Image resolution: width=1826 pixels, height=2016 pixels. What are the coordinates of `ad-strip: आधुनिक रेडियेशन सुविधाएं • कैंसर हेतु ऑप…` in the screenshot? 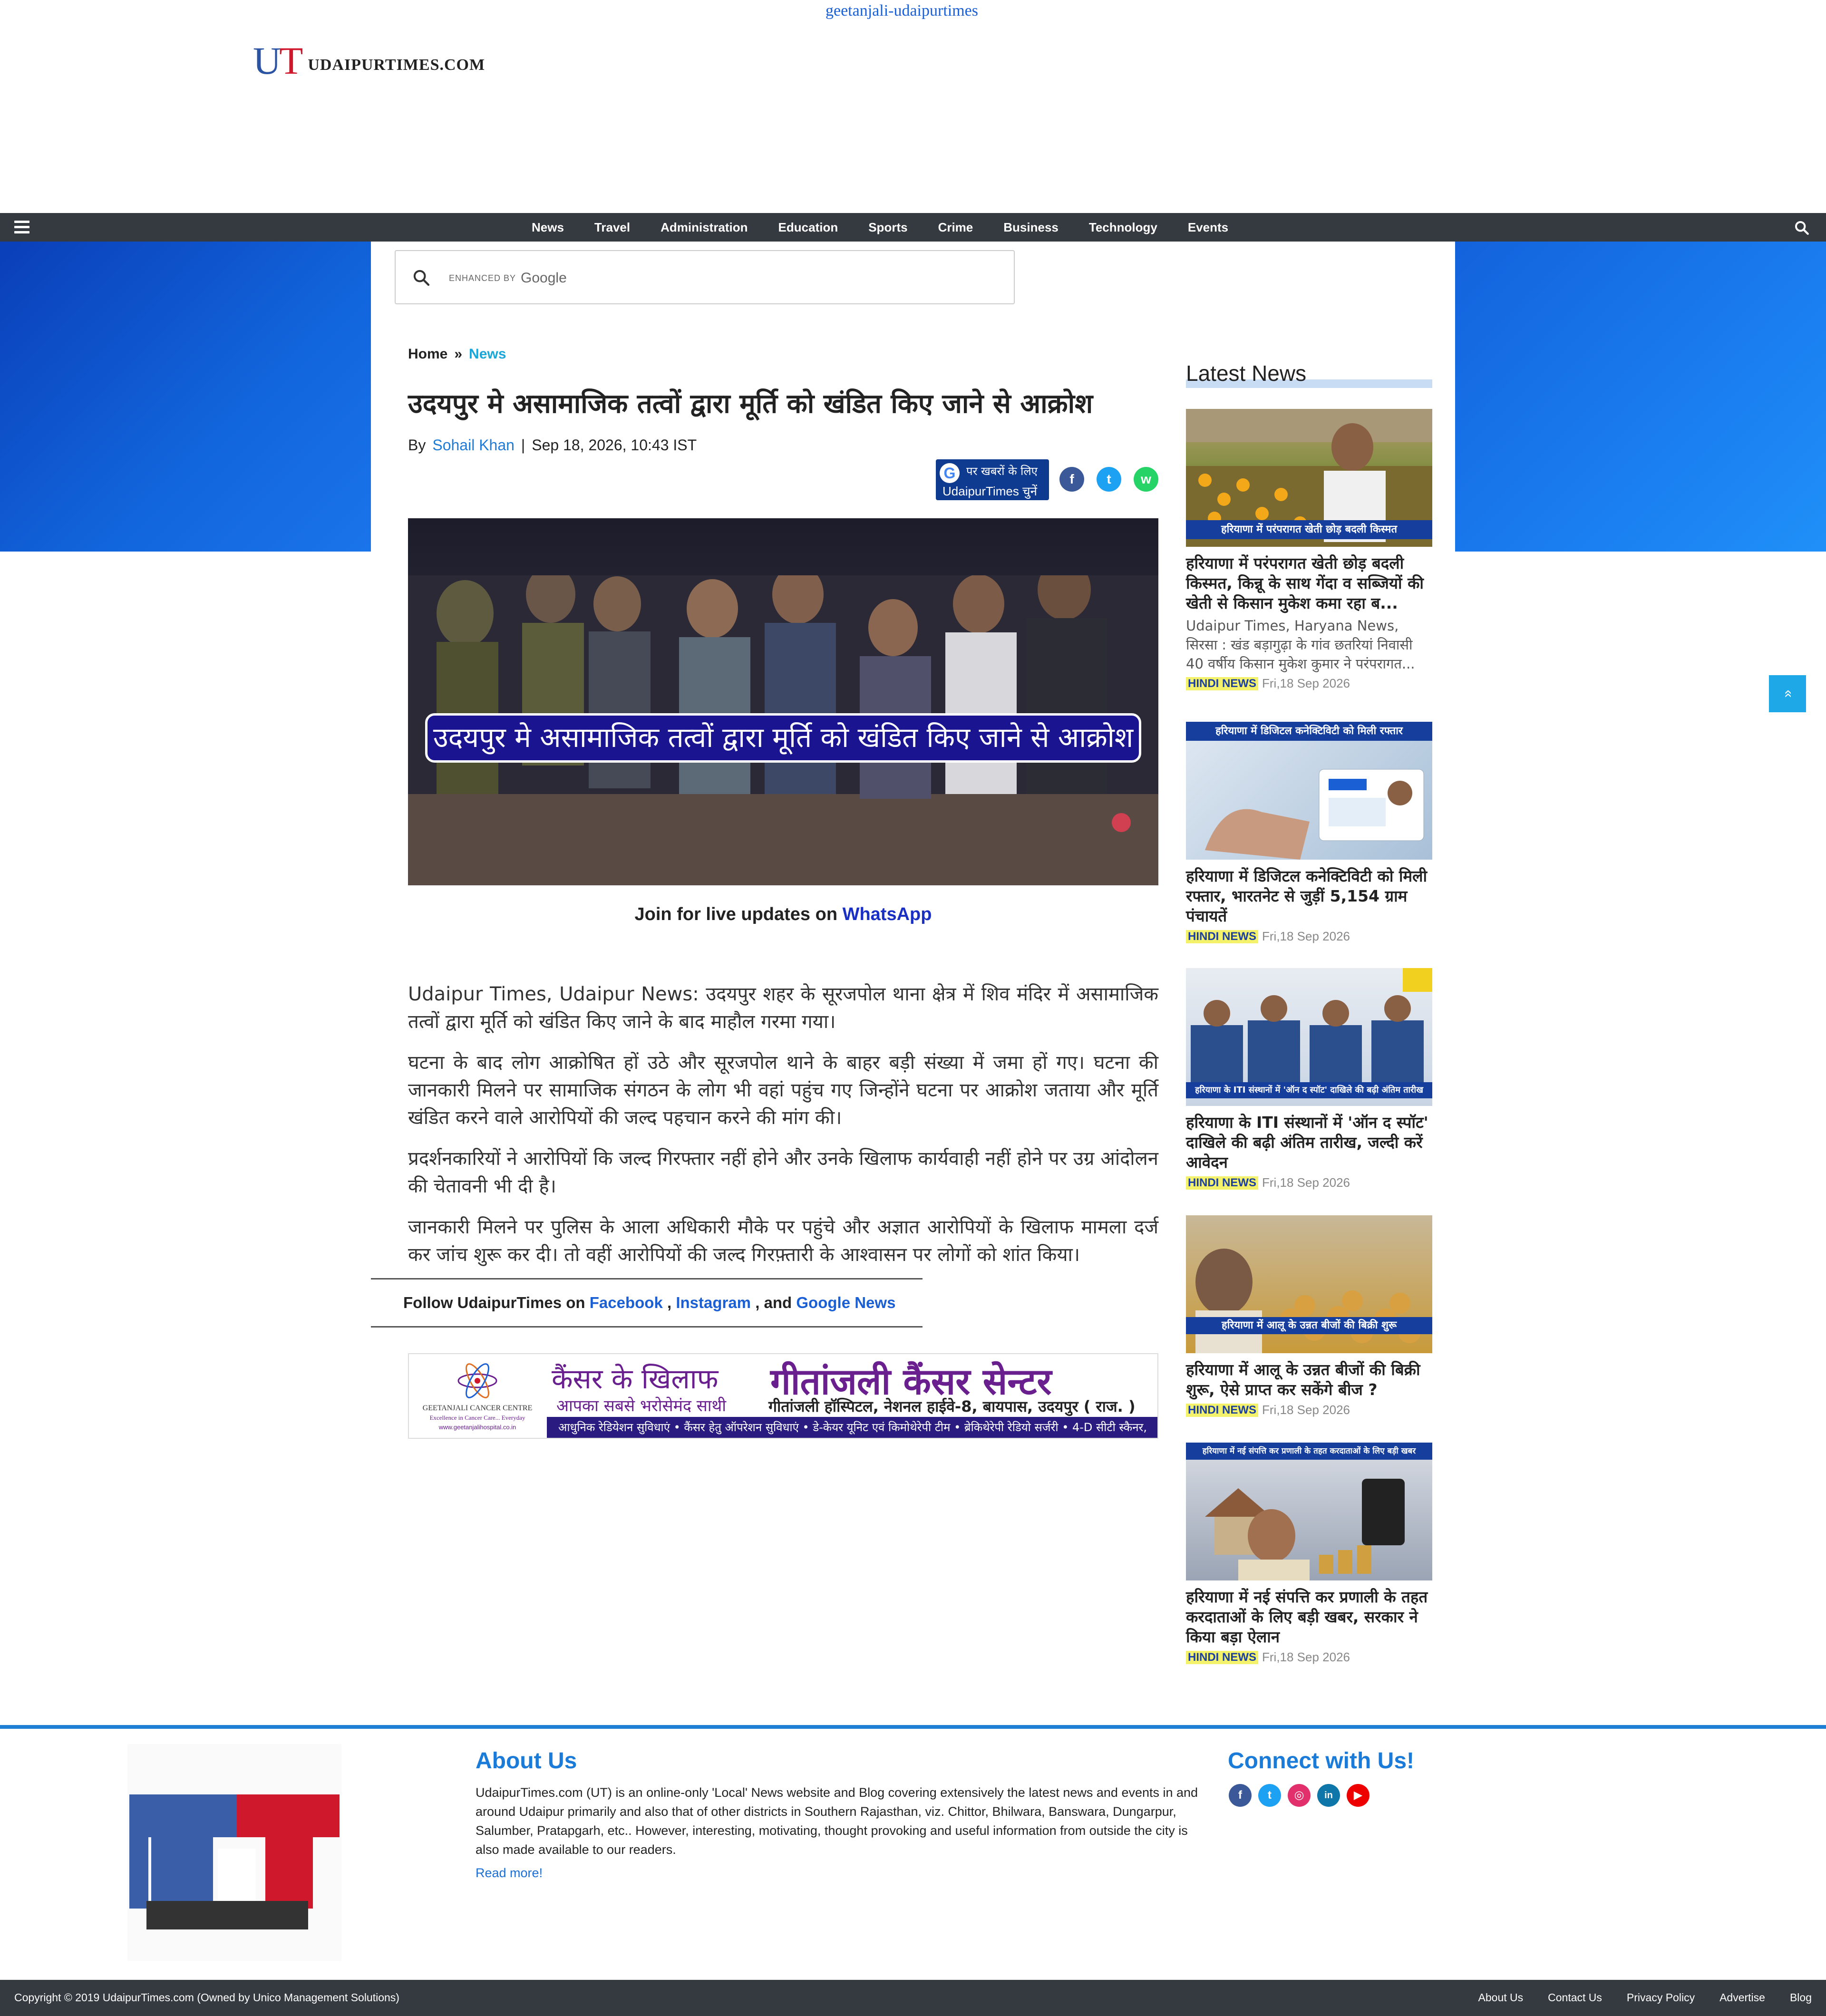 It's located at (852, 1427).